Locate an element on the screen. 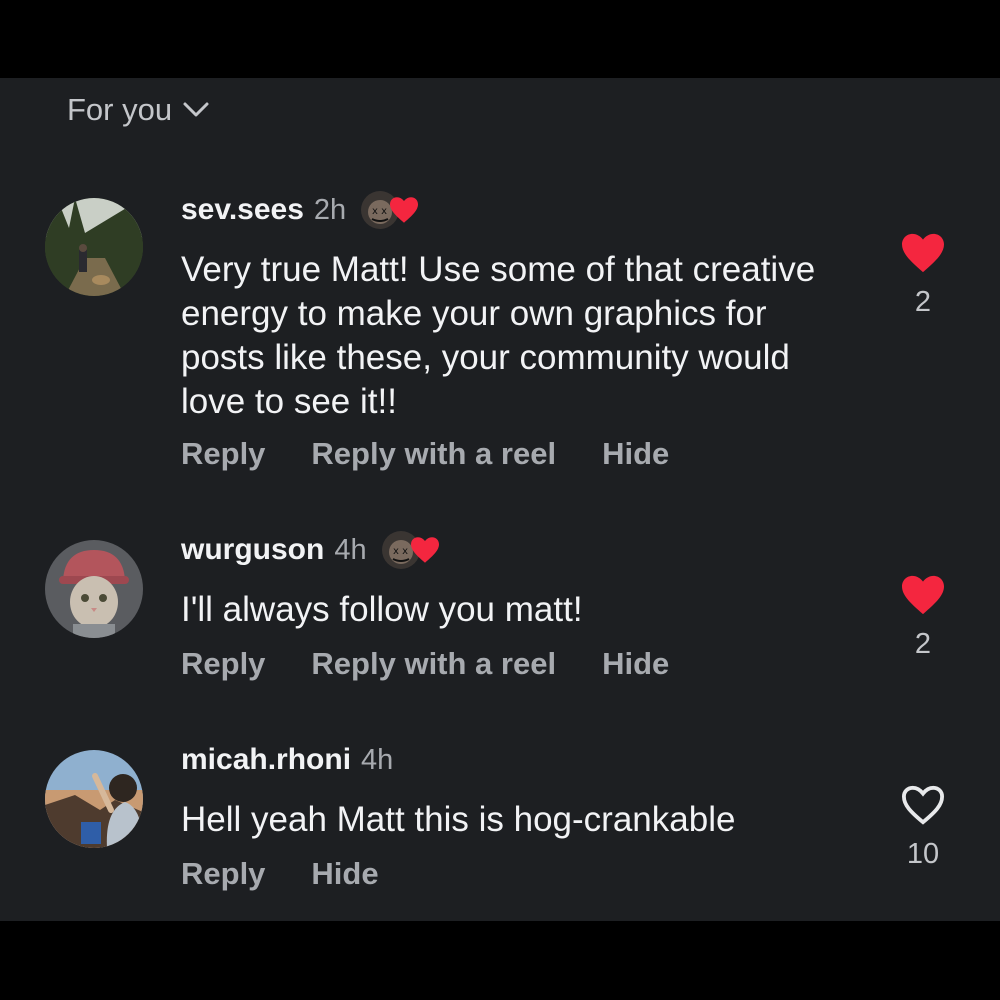 The height and width of the screenshot is (1000, 1000). comment-username: micah.rhoni is located at coordinates (266, 760).